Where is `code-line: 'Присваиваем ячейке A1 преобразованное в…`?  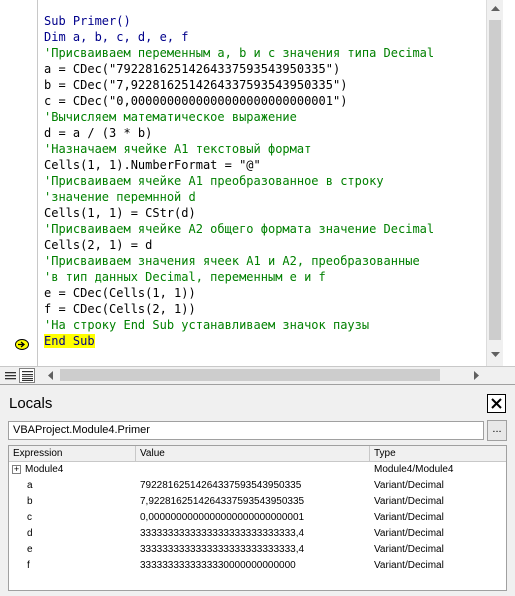
code-line: 'Присваиваем ячейке A1 преобразованное в… is located at coordinates (264, 181).